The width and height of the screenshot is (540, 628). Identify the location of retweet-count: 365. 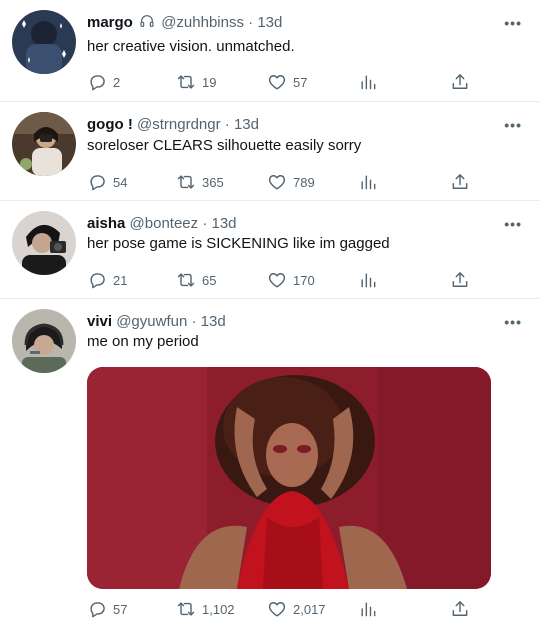
(213, 182).